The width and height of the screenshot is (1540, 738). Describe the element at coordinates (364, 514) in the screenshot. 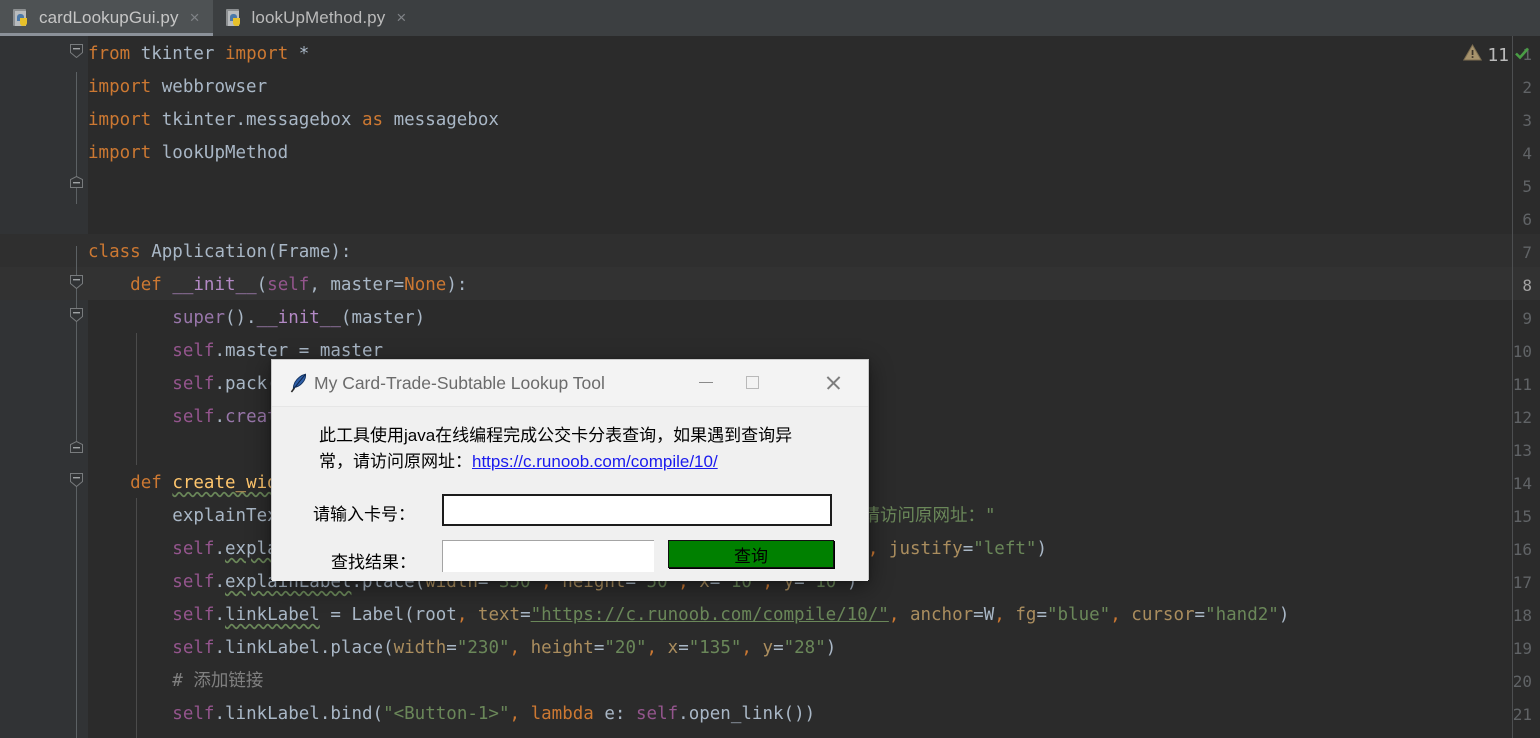

I see `card-number-label: 请输入卡号：` at that location.